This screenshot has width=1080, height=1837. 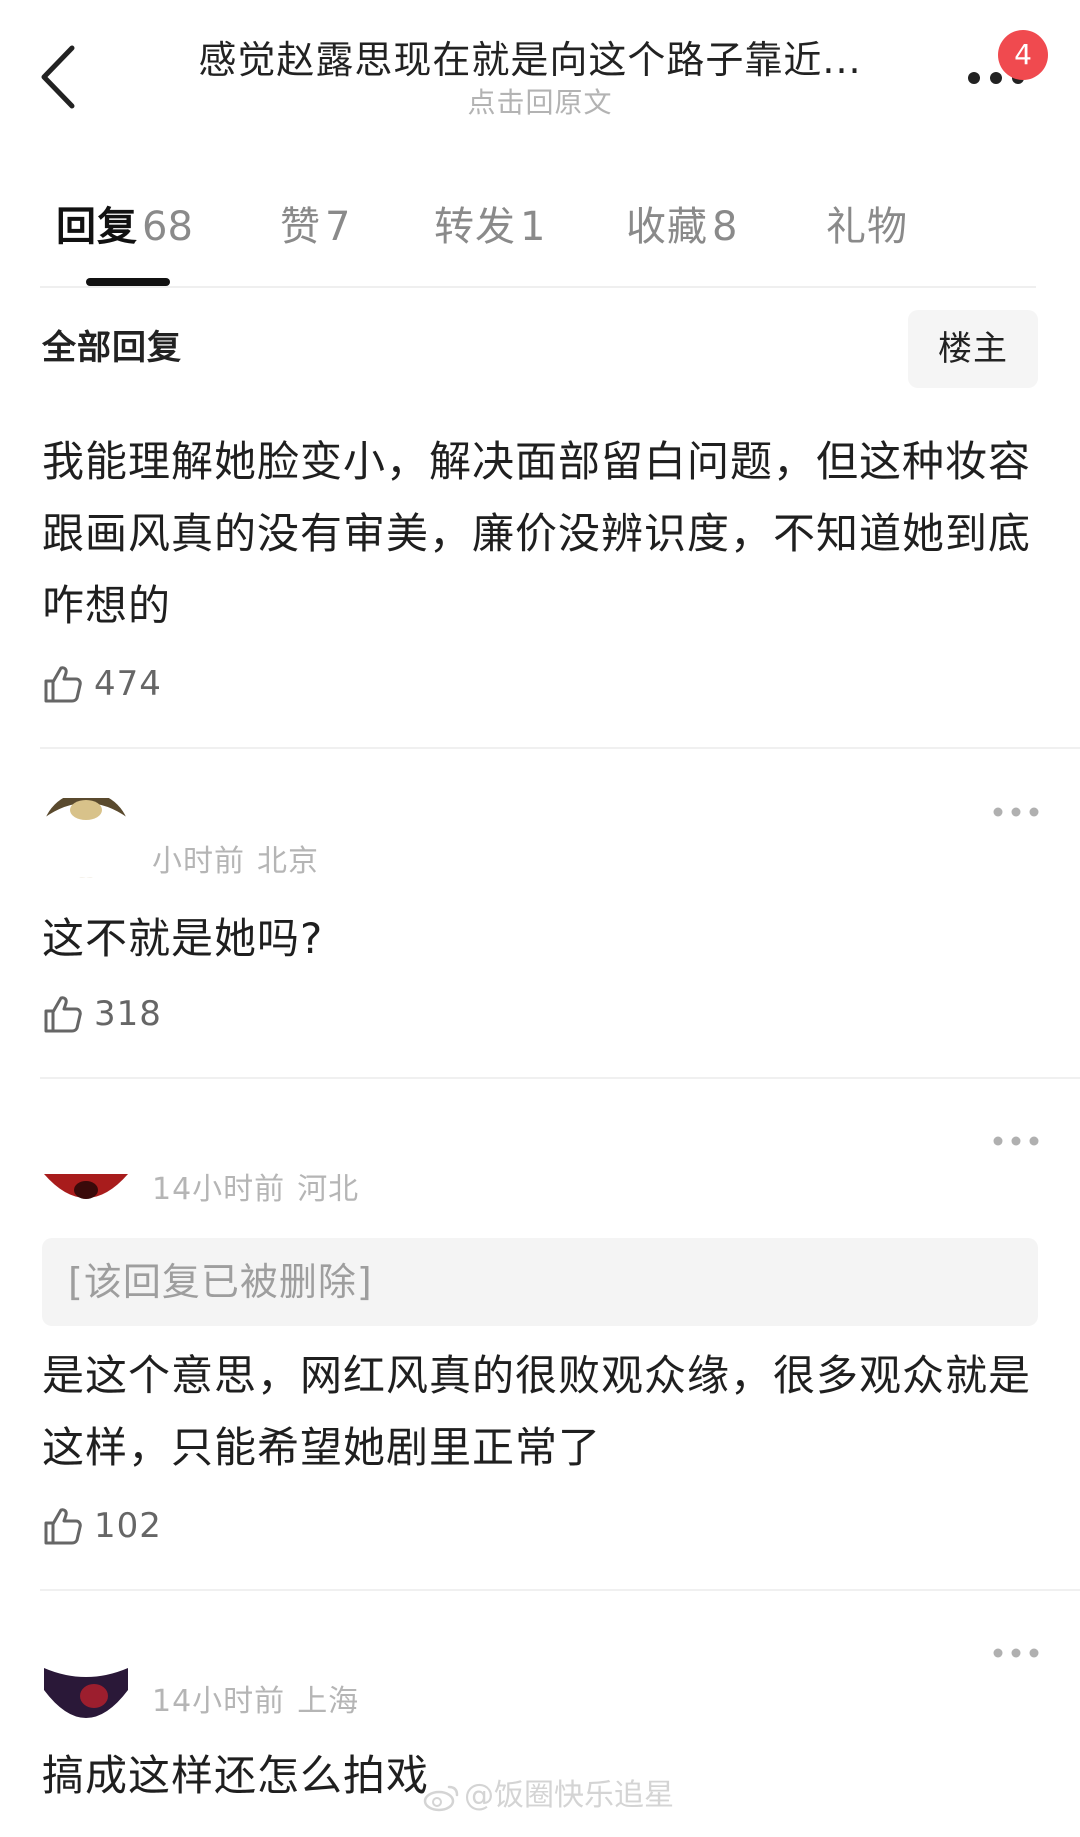 I want to click on comment-location: 北京, so click(x=288, y=861).